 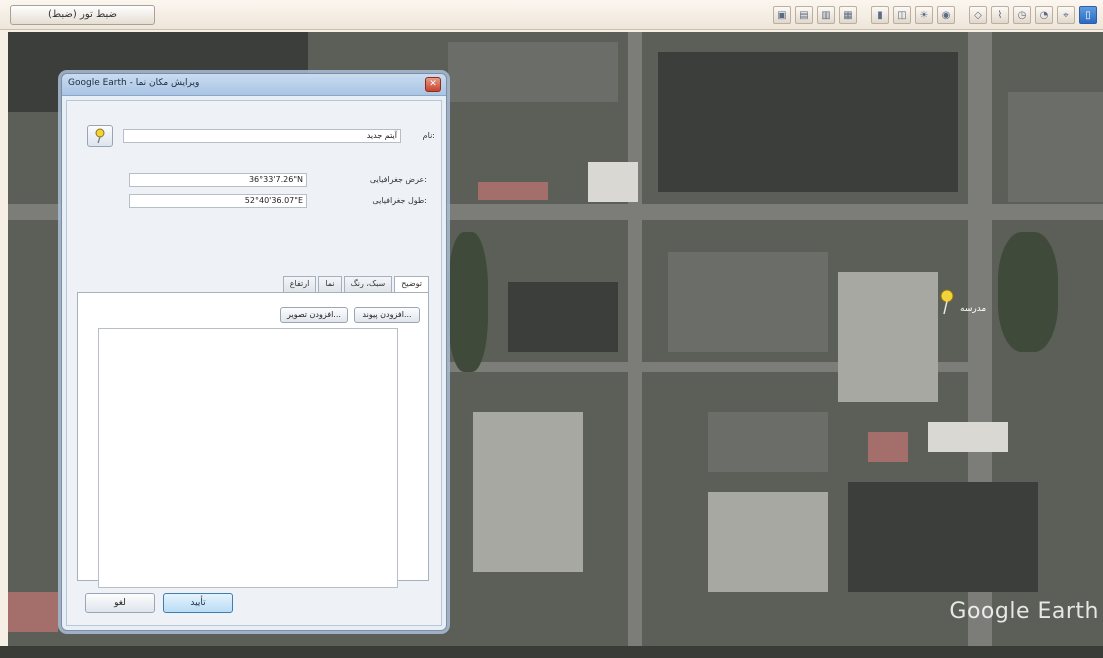 I want to click on tour-button: ضبط تور (ضبط), so click(x=82, y=15).